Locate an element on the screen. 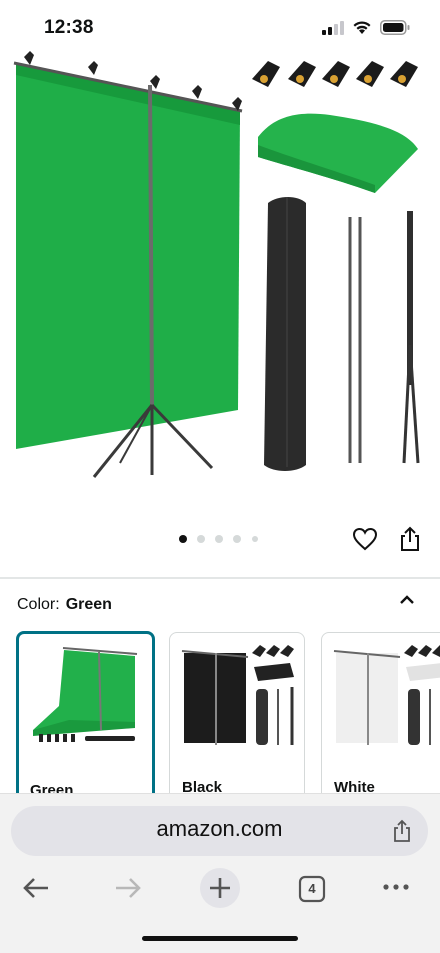 This screenshot has width=440, height=953. heart-icon is located at coordinates (365, 539).